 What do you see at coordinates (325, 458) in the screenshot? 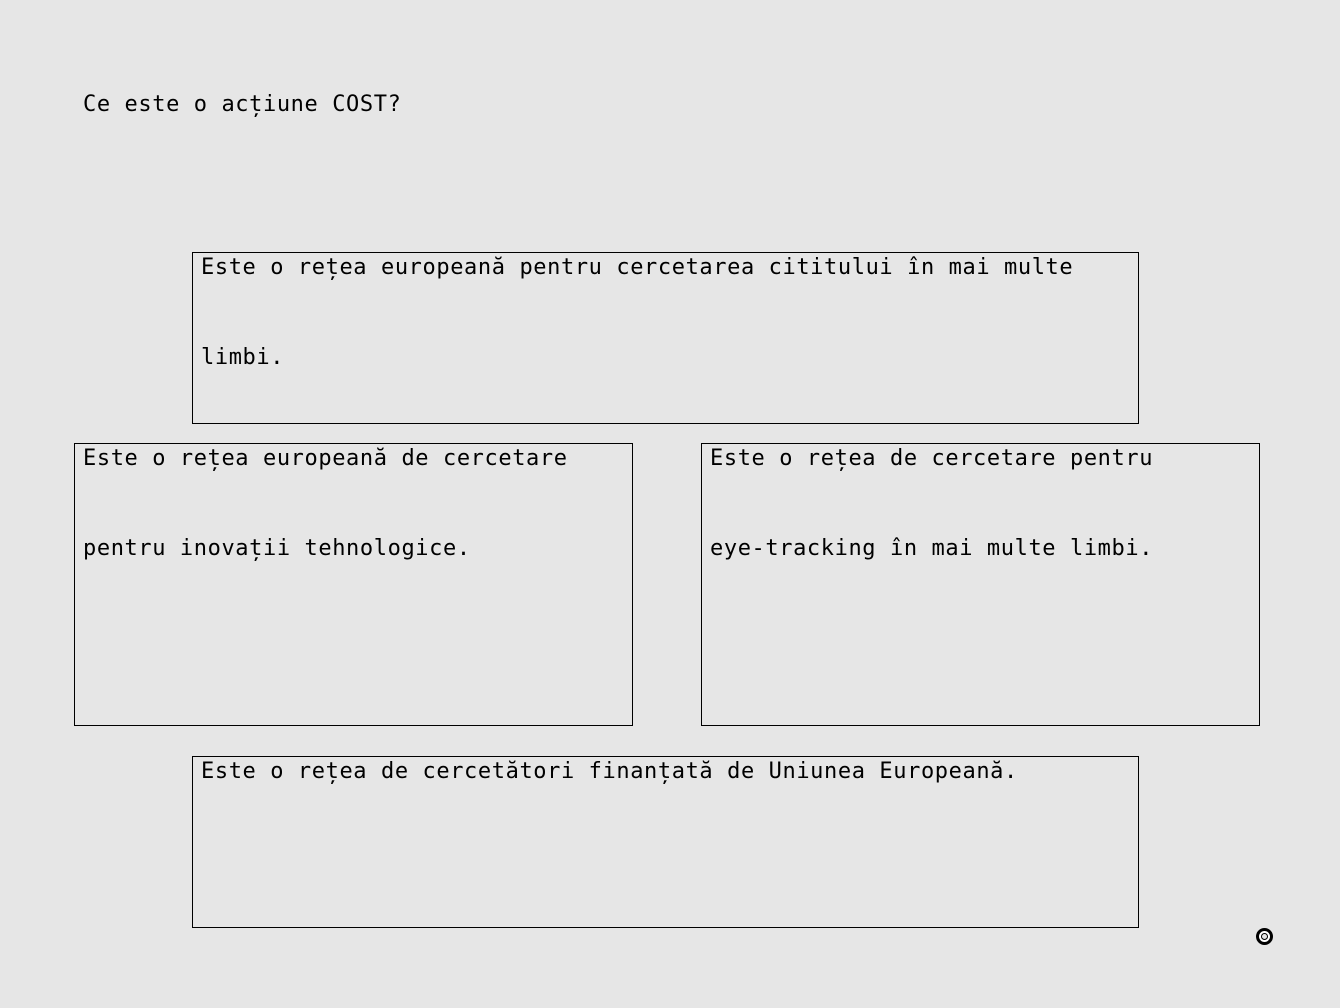
I see `answer-option-2-line-1: Este o rețea europeană de cercetare` at bounding box center [325, 458].